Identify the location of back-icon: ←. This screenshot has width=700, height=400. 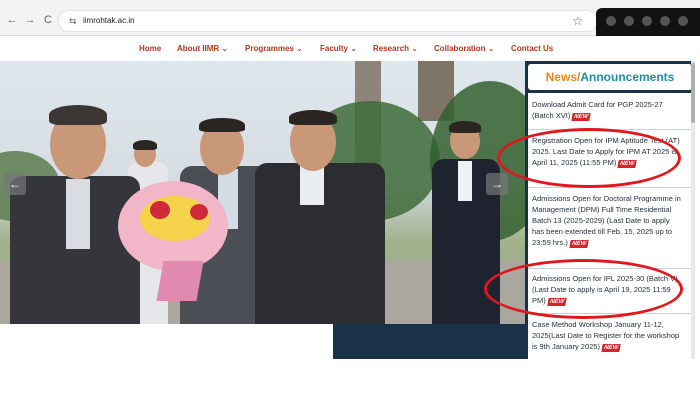
(12, 20).